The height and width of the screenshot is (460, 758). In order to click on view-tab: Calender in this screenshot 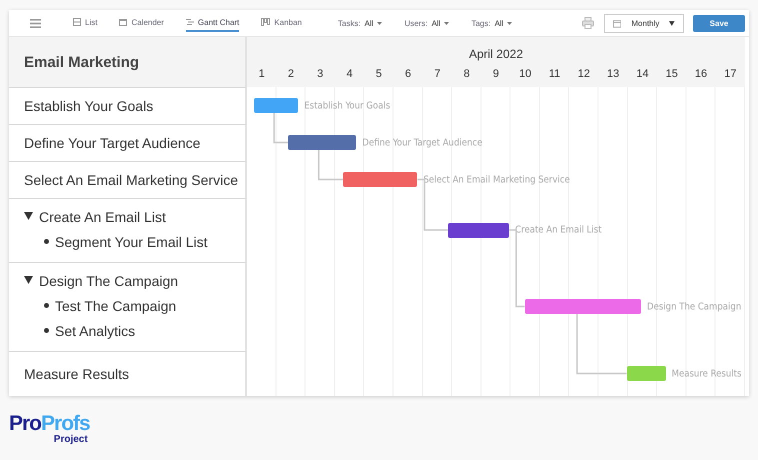, I will do `click(141, 23)`.